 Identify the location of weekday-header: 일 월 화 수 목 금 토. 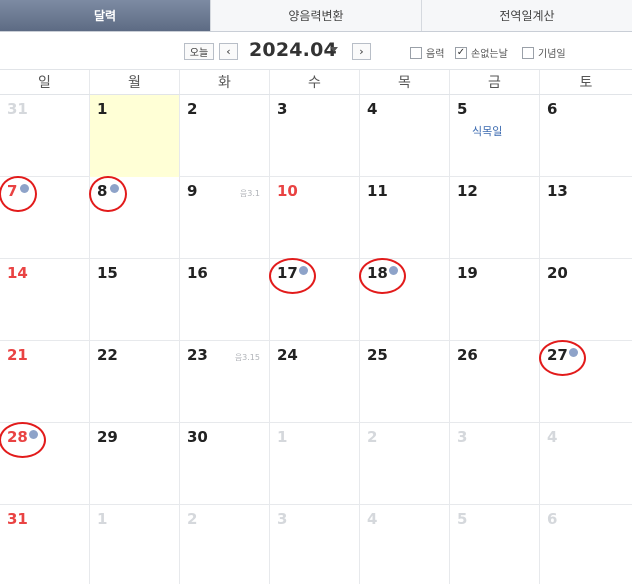
(316, 82).